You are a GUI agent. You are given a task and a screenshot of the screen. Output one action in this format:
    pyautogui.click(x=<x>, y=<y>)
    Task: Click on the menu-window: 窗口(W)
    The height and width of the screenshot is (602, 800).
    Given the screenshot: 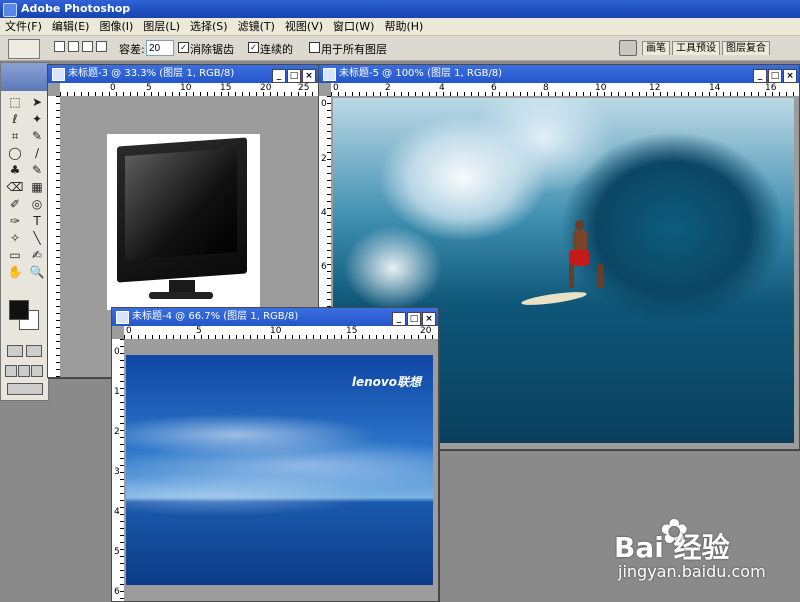 What is the action you would take?
    pyautogui.click(x=353, y=26)
    